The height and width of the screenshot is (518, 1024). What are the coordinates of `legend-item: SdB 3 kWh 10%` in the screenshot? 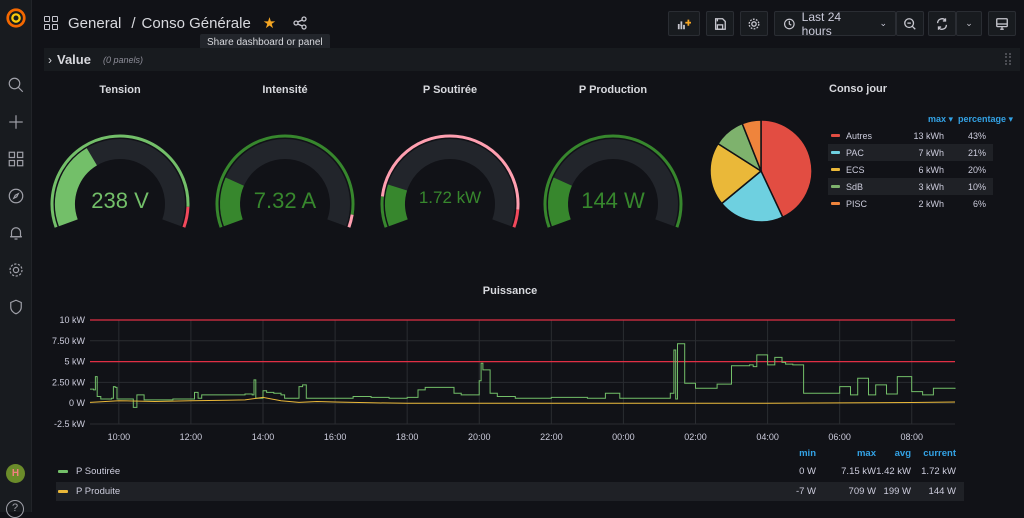 It's located at (910, 186).